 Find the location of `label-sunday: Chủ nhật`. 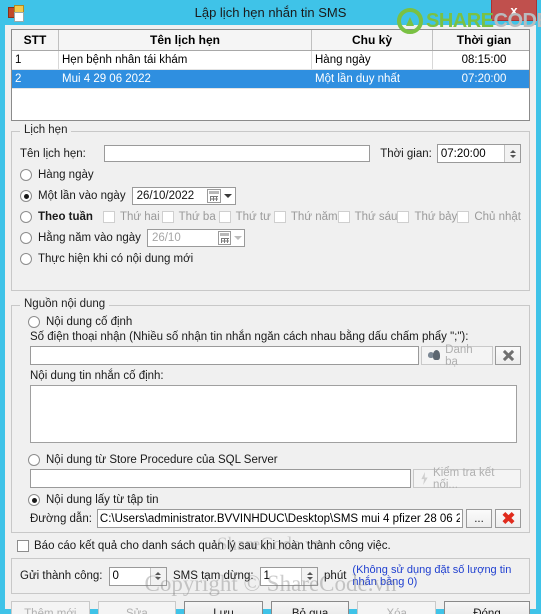

label-sunday: Chủ nhật is located at coordinates (497, 217).